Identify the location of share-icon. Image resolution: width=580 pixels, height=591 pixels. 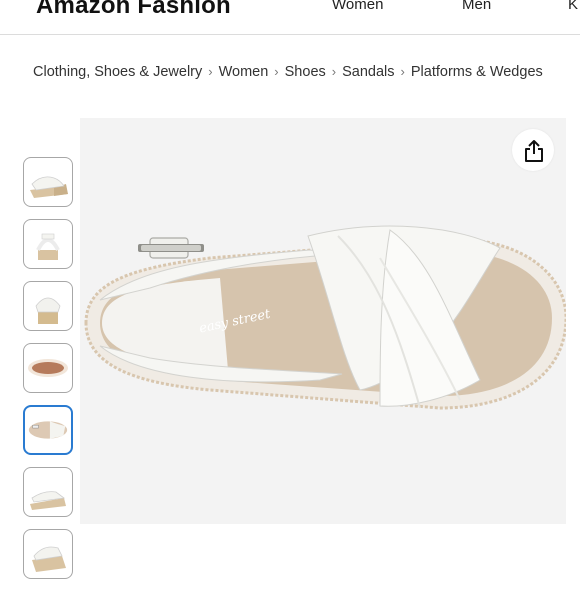
(534, 151).